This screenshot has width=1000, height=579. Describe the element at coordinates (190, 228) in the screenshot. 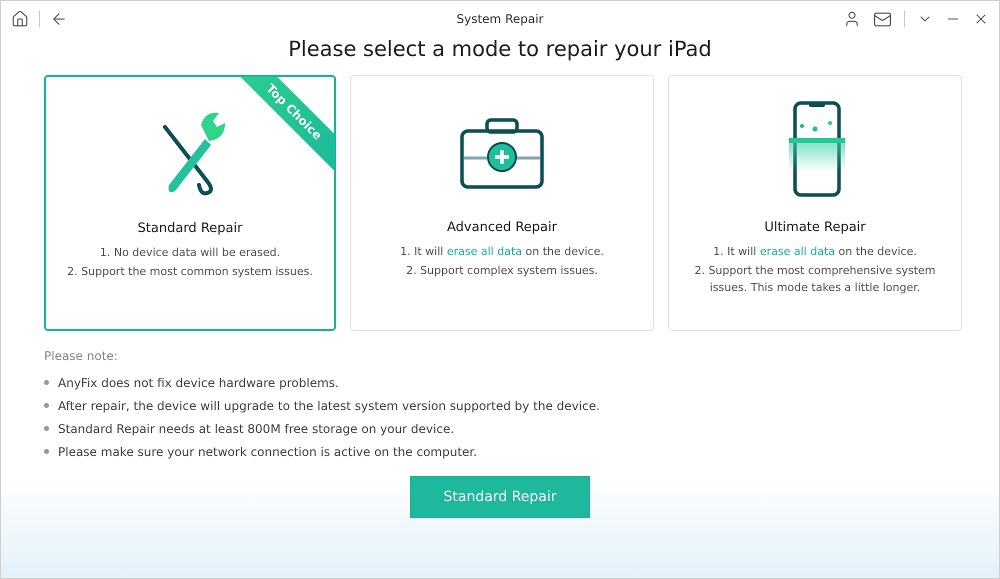

I see `mode-title: Standard Repair` at that location.